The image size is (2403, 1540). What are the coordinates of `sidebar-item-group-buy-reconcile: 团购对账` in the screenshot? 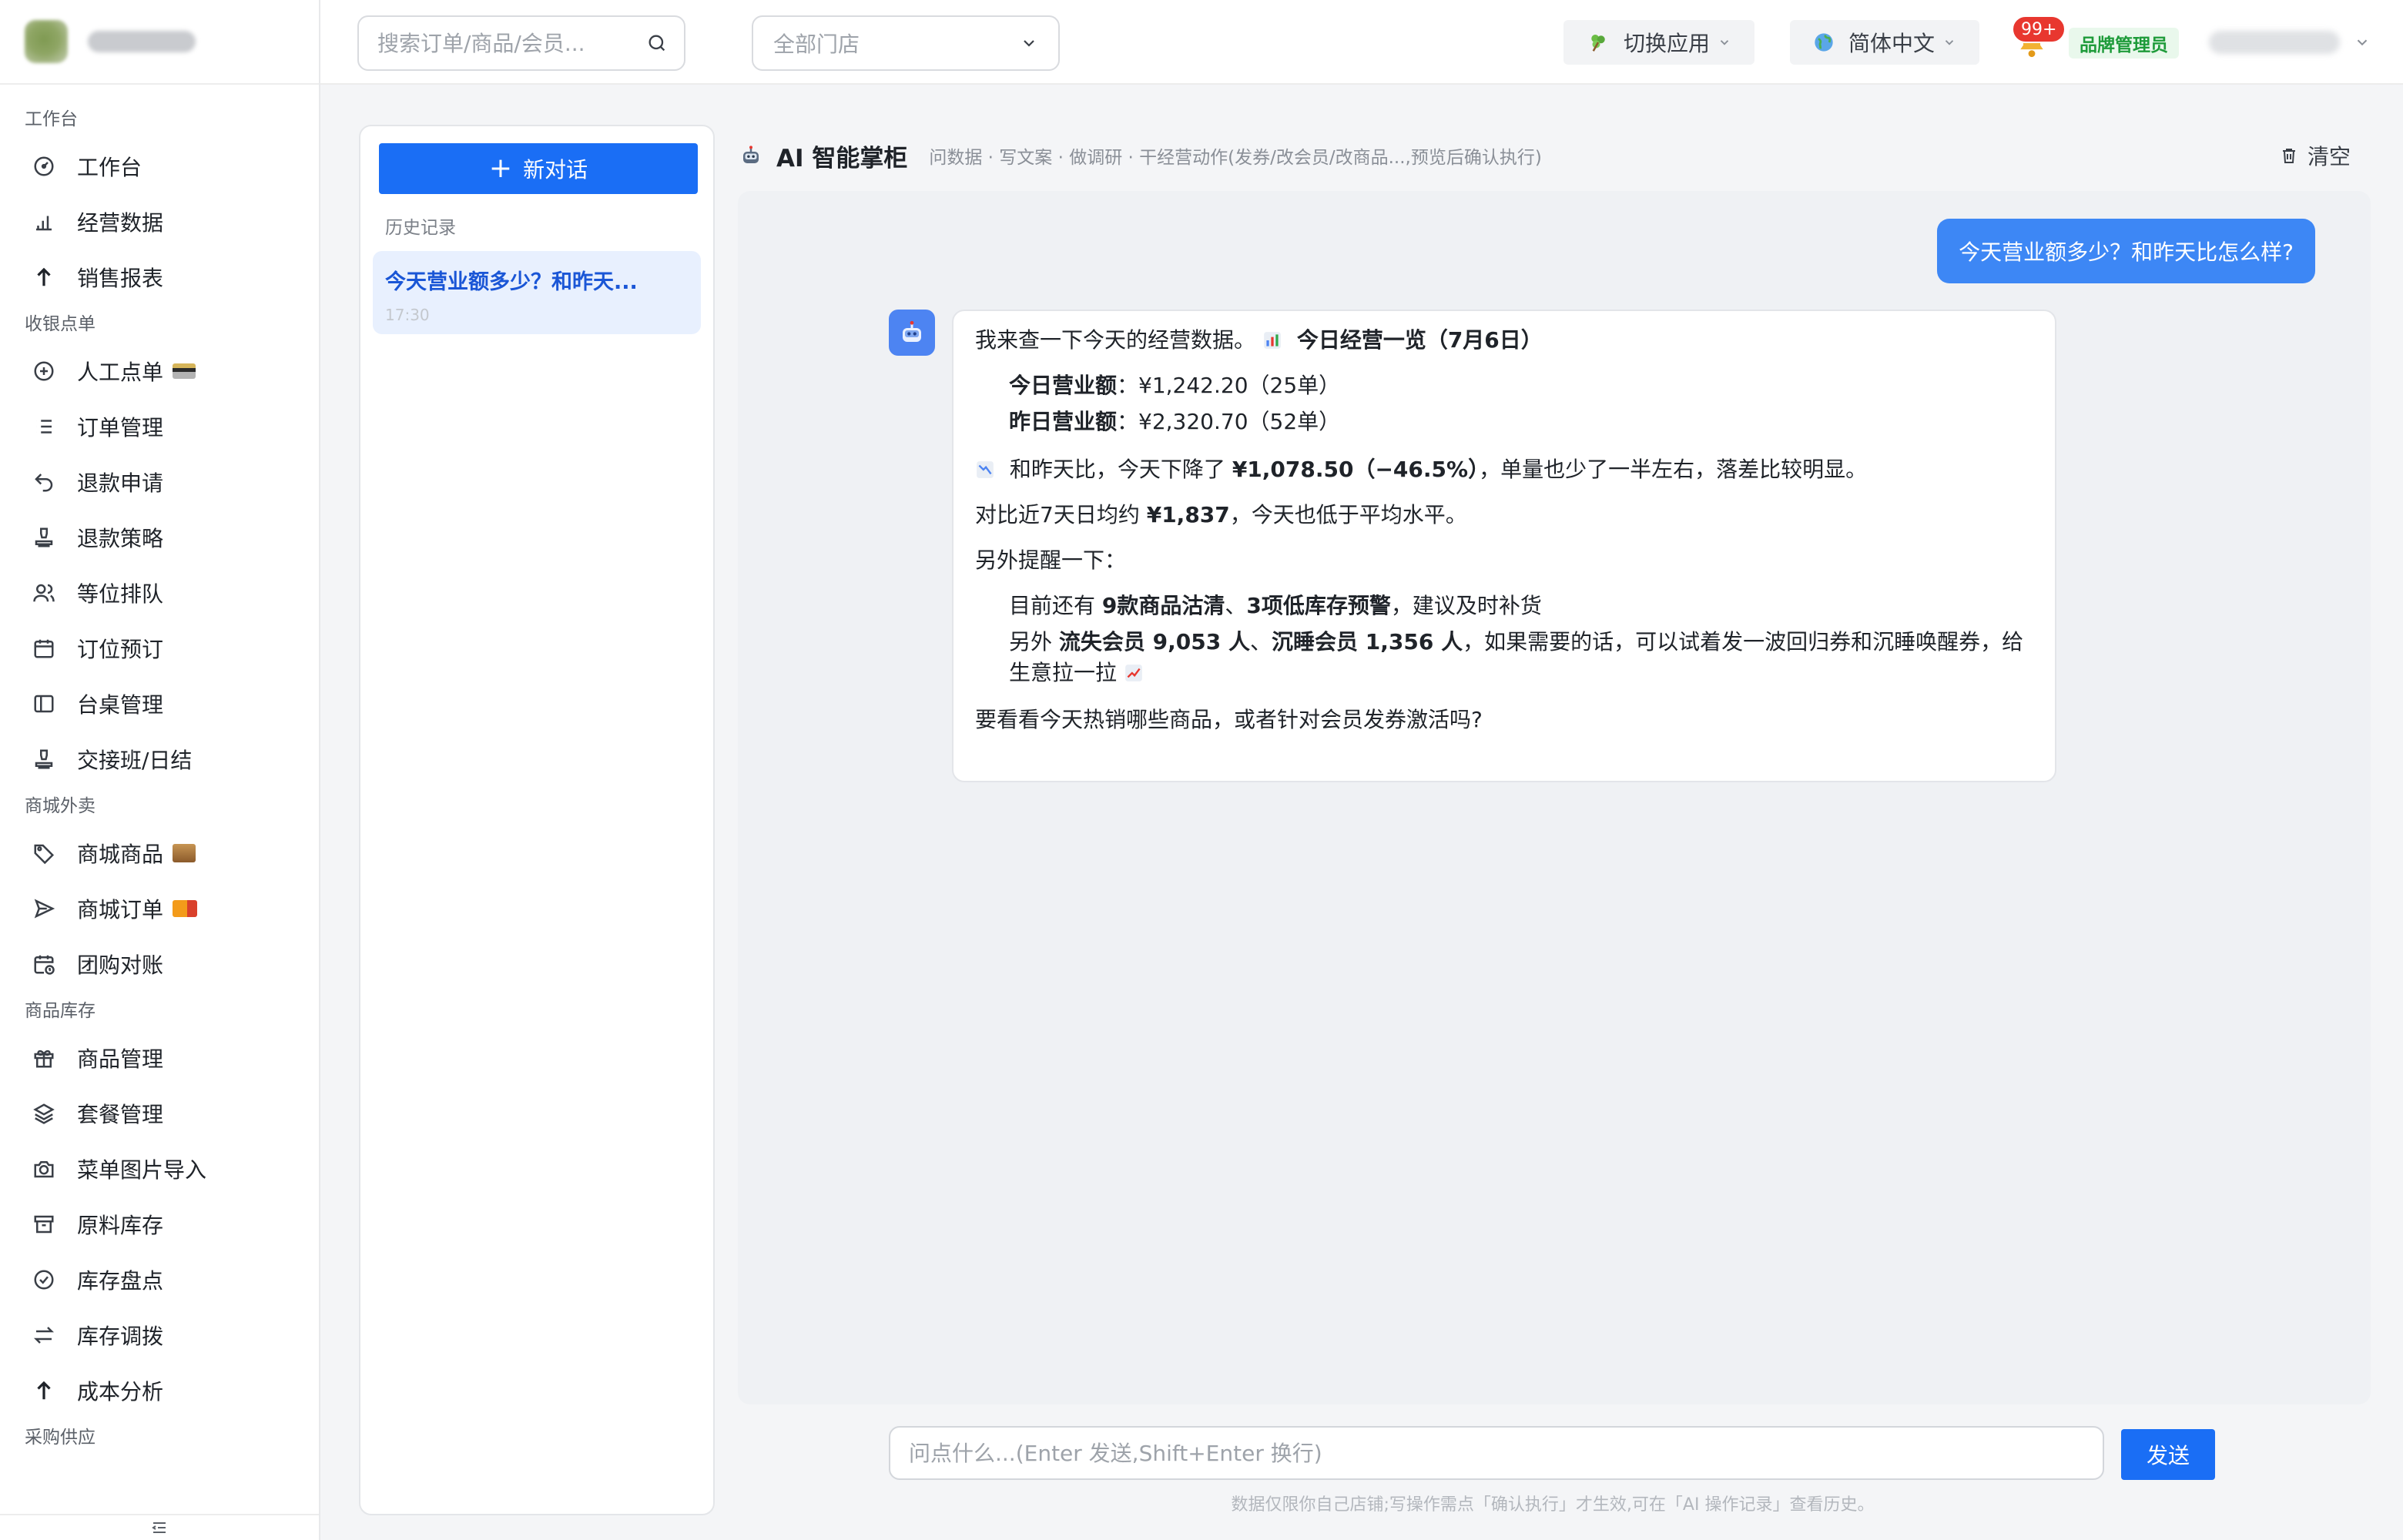 It's located at (160, 964).